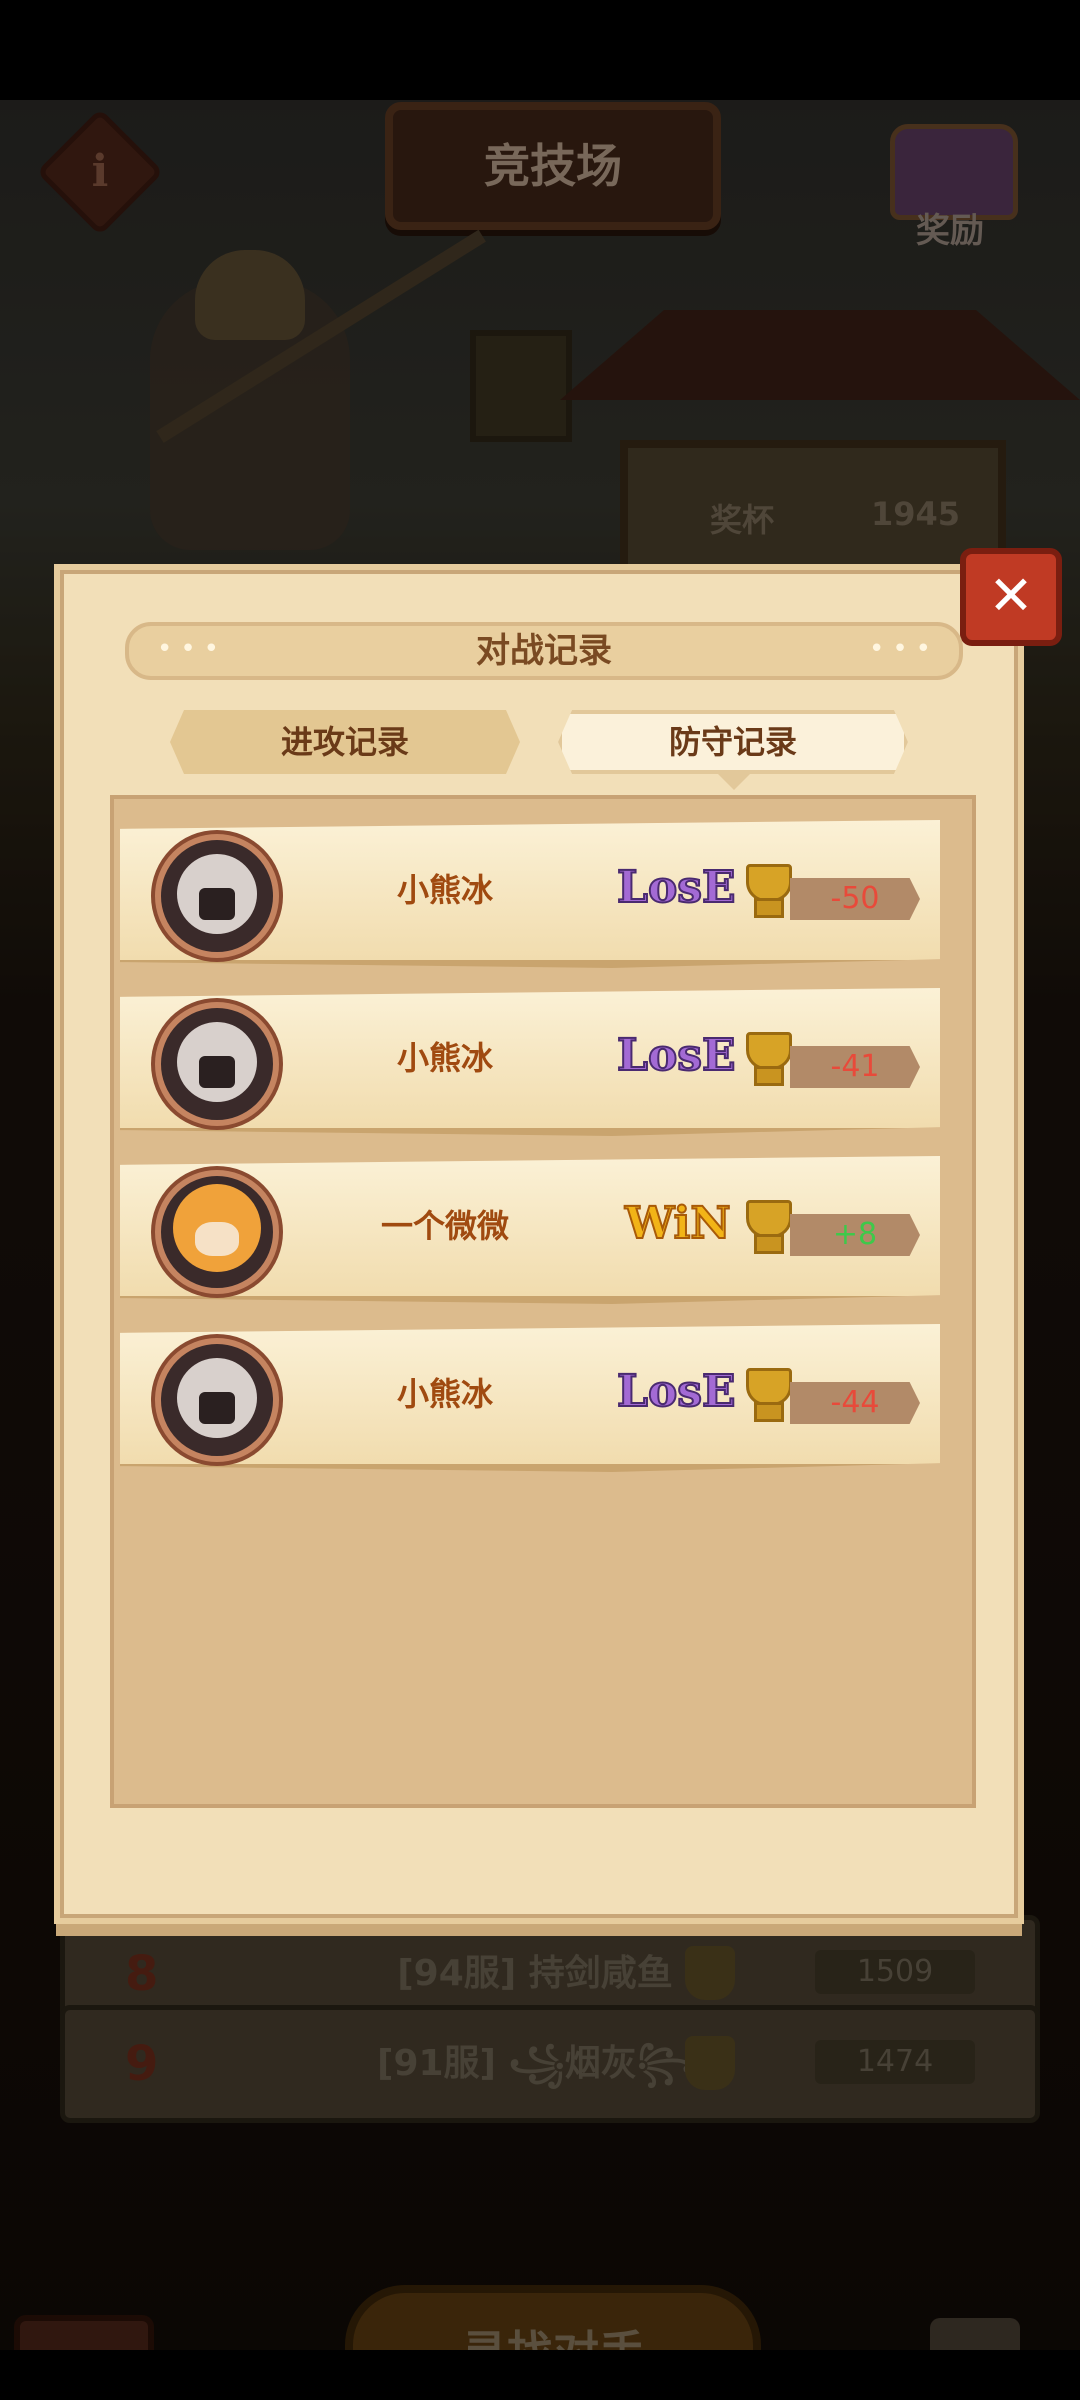  I want to click on modal-title-bar: ••• 对战记录 •••, so click(544, 651).